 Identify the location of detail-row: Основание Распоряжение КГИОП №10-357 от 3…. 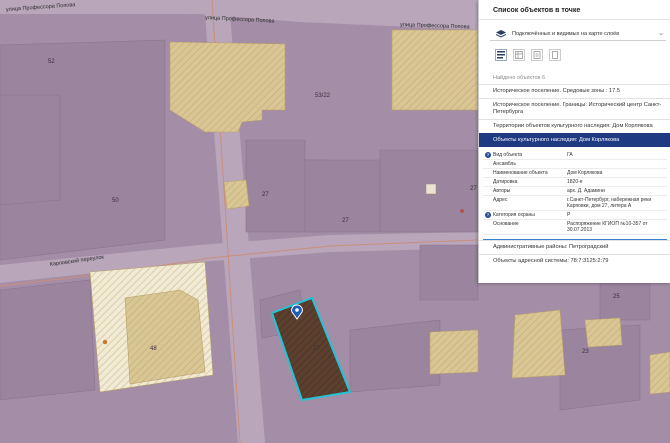
(575, 227).